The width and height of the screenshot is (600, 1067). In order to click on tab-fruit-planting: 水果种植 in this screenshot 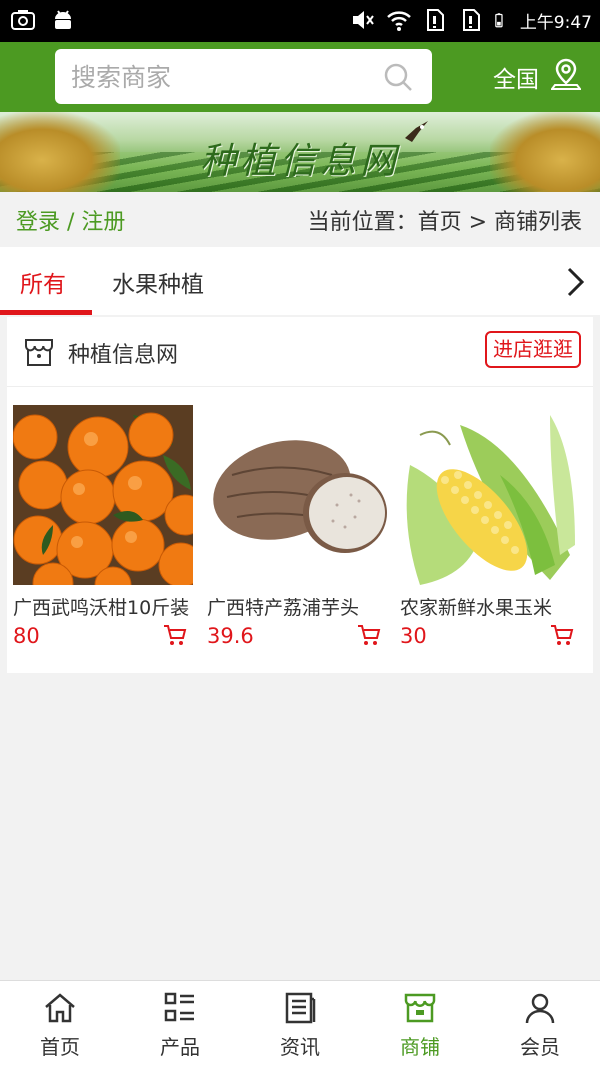, I will do `click(158, 282)`.